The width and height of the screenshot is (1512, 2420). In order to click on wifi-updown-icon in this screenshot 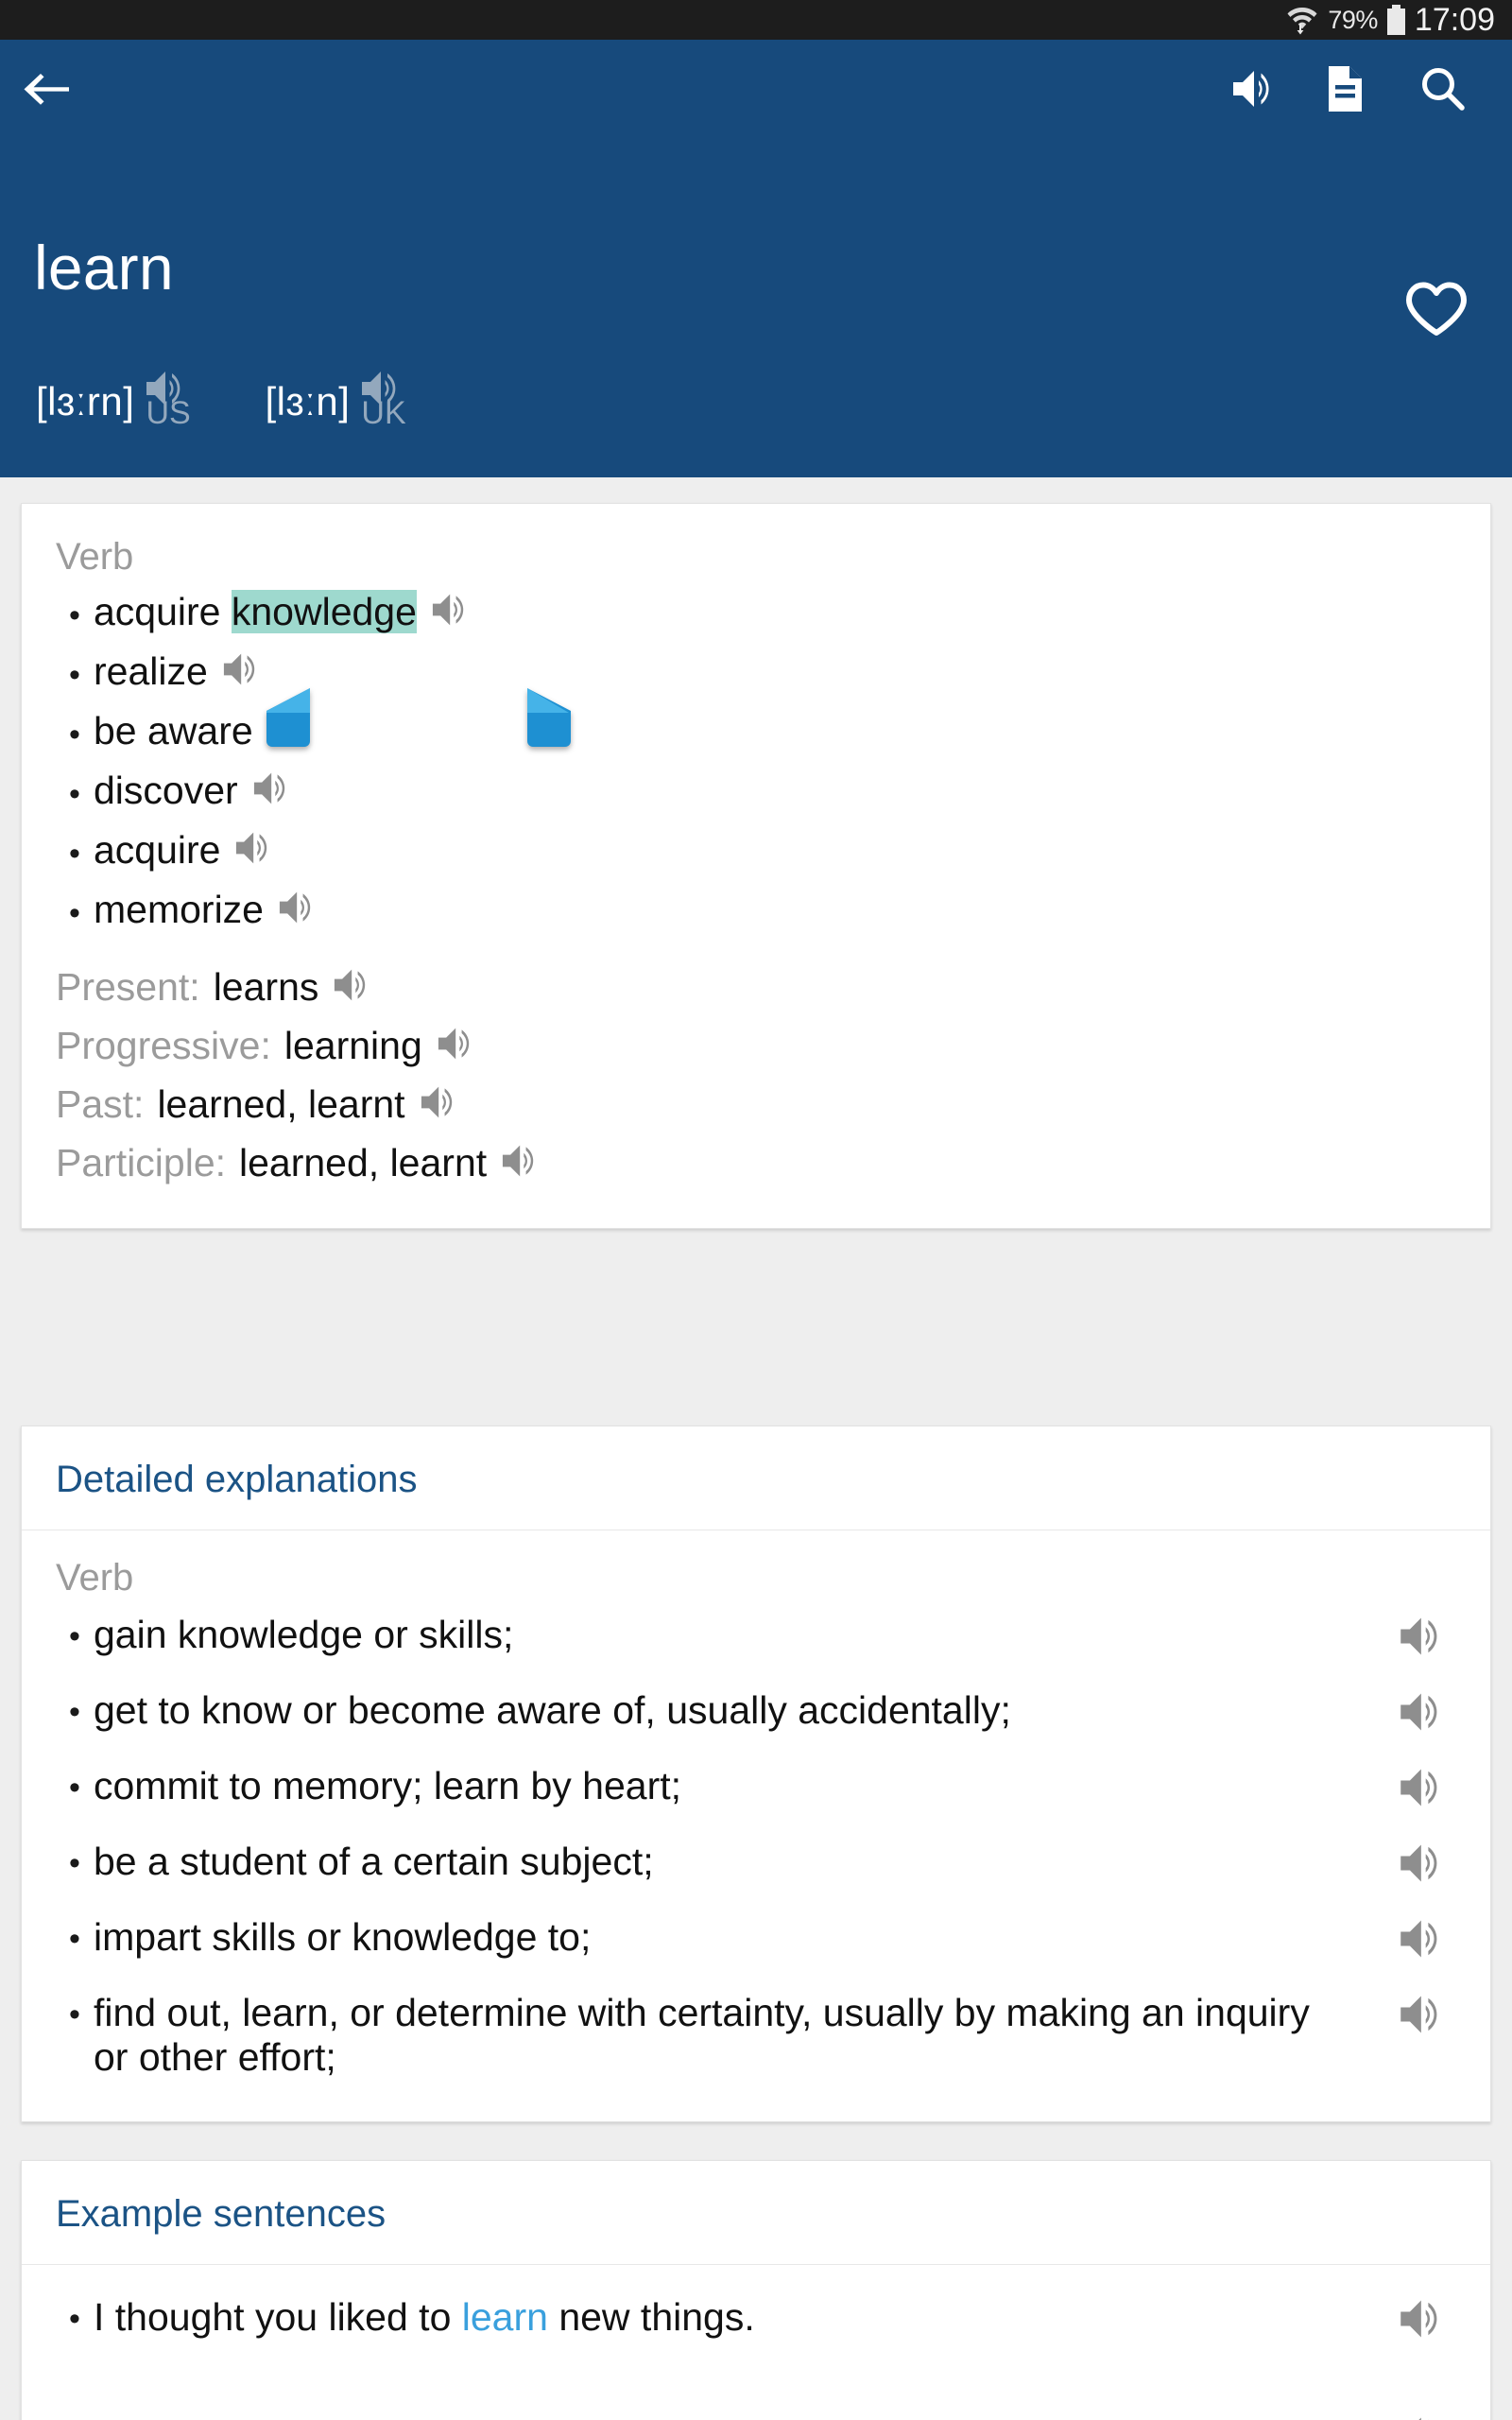, I will do `click(1302, 20)`.